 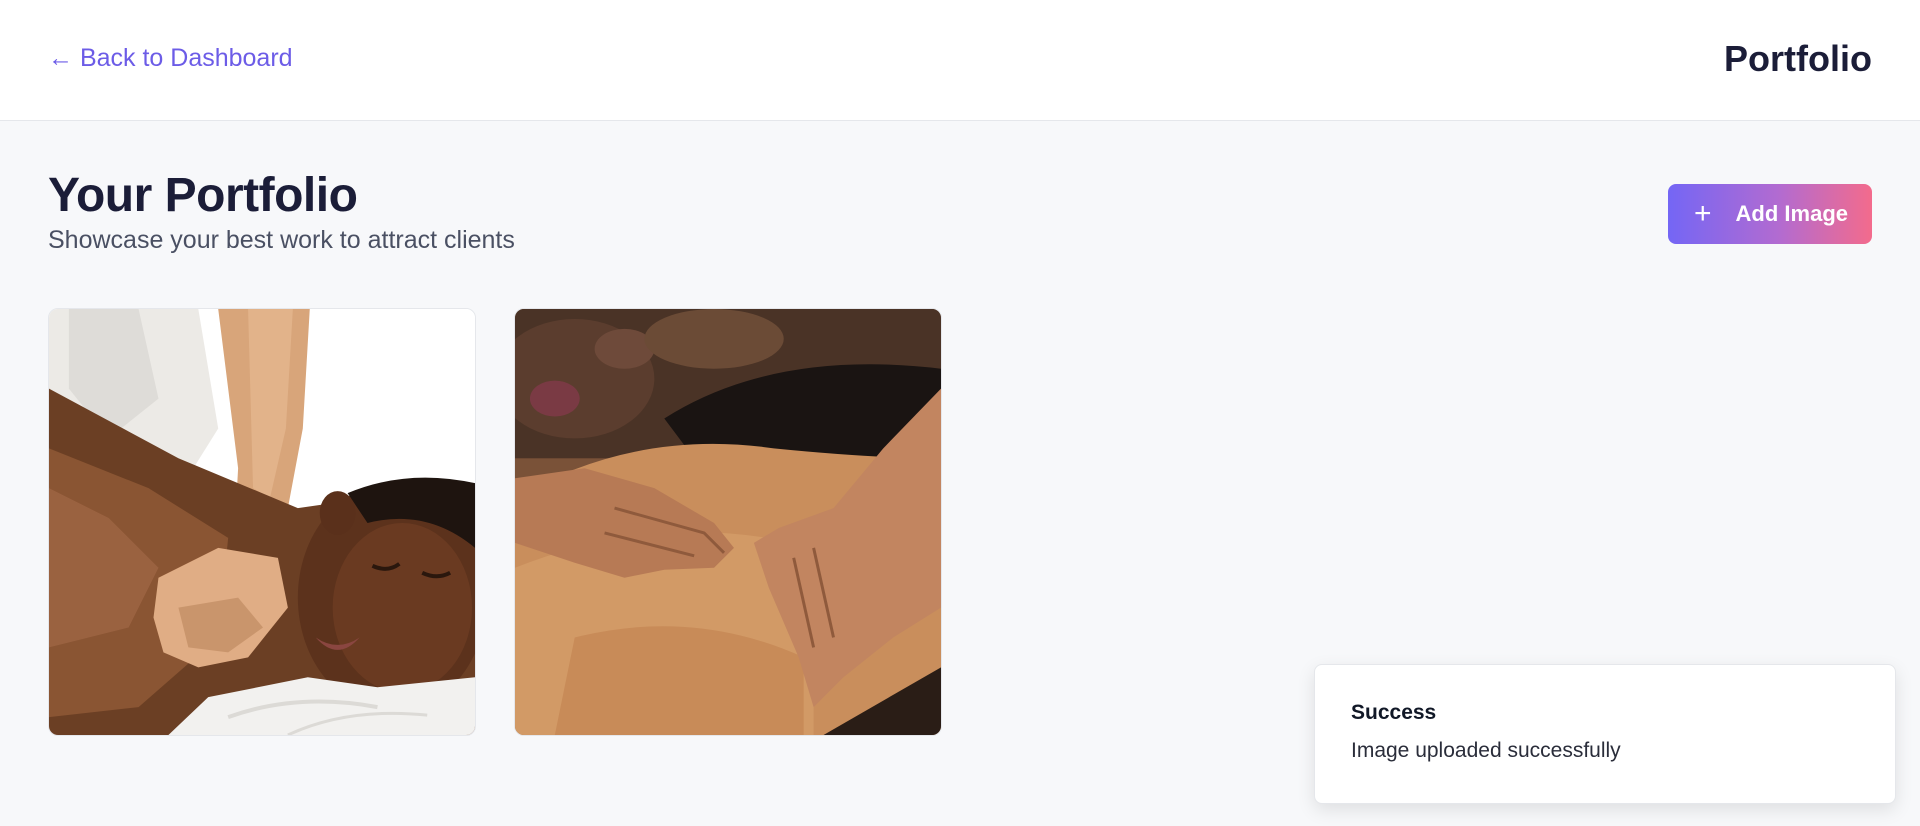 What do you see at coordinates (1703, 213) in the screenshot?
I see `plus-icon: +` at bounding box center [1703, 213].